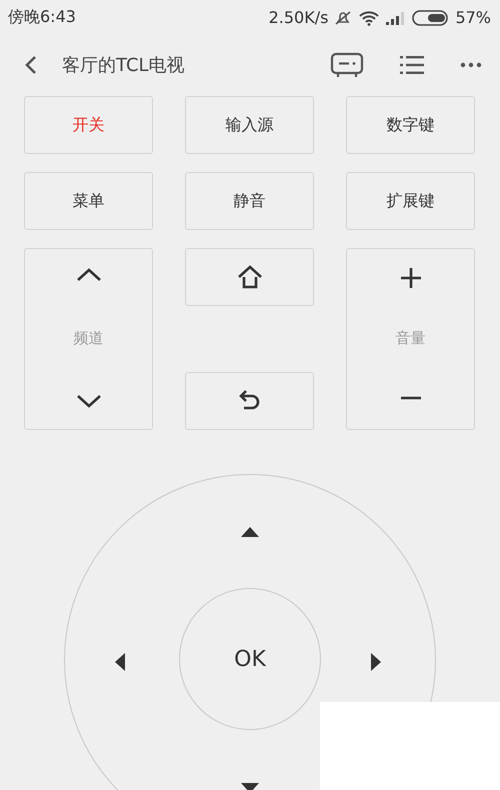 This screenshot has height=790, width=500. What do you see at coordinates (298, 17) in the screenshot?
I see `network-speed: 2.50K/s` at bounding box center [298, 17].